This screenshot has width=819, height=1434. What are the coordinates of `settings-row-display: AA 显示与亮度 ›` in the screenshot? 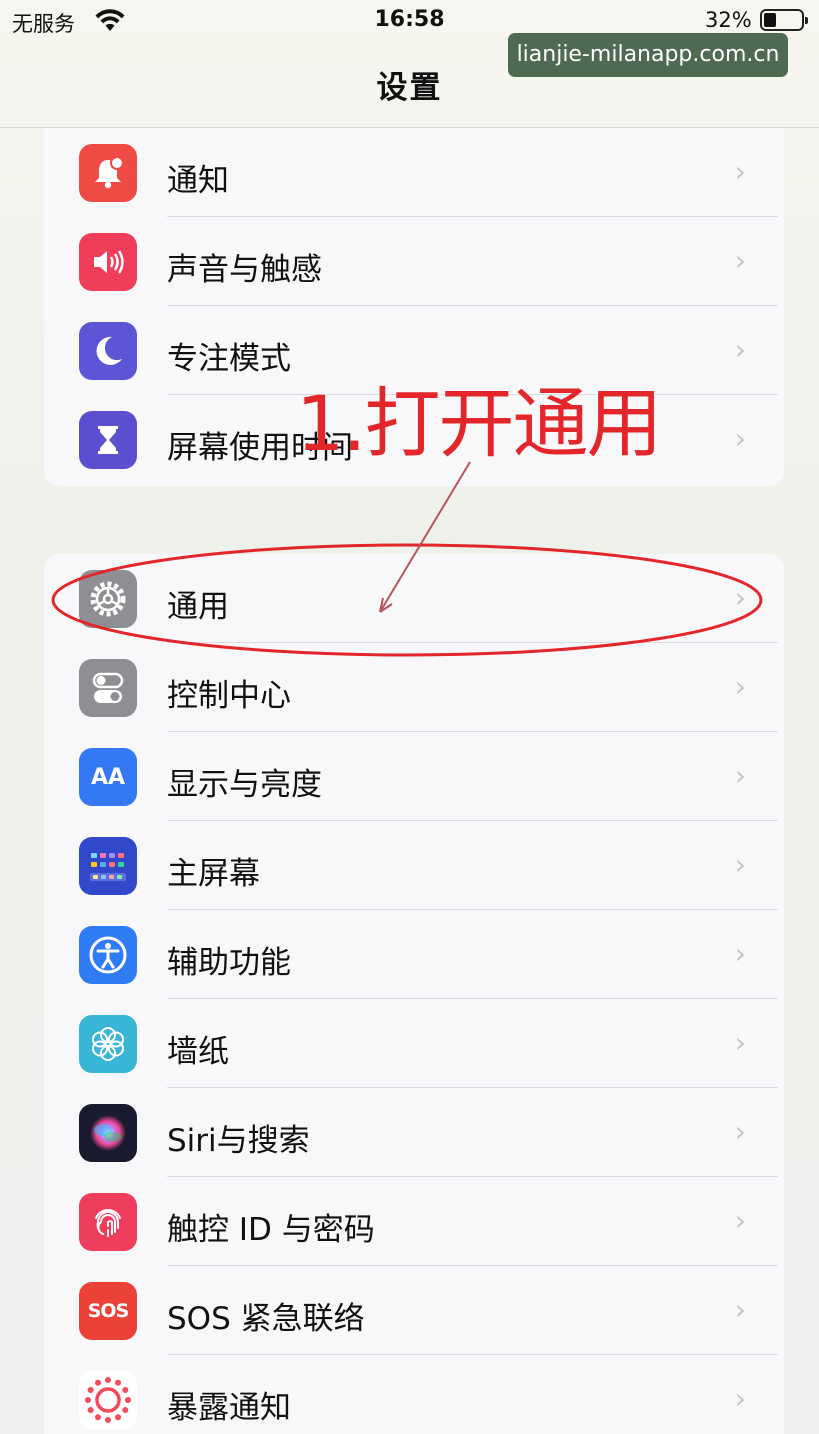 It's located at (414, 776).